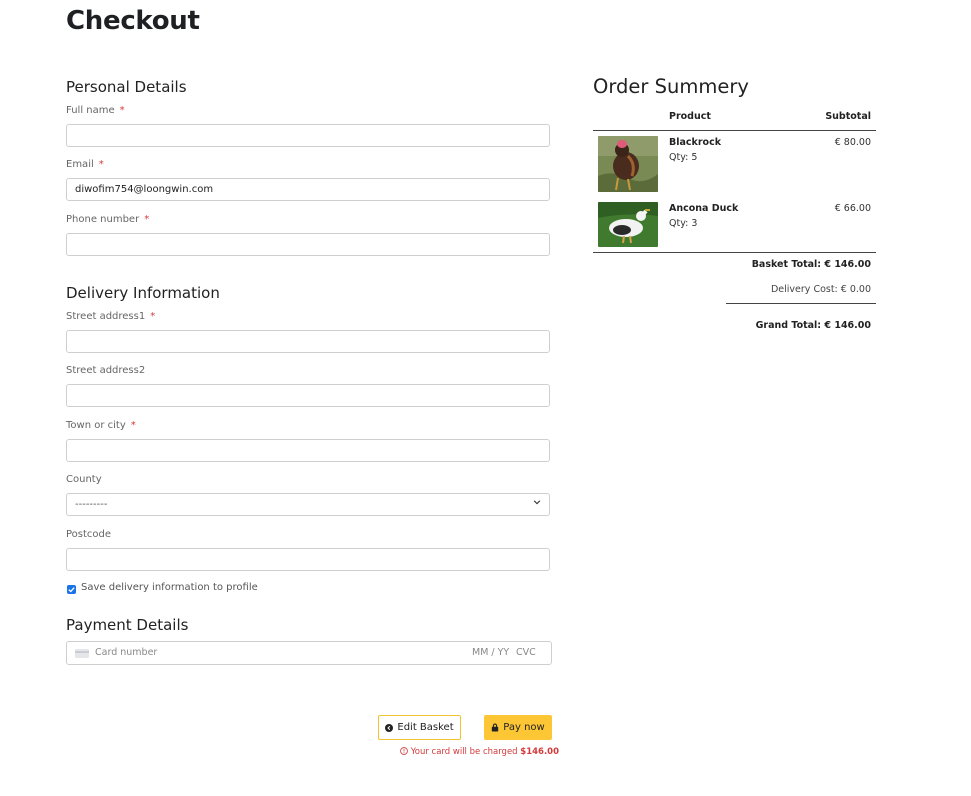  Describe the element at coordinates (126, 87) in the screenshot. I see `personal-details-title: Personal Details` at that location.